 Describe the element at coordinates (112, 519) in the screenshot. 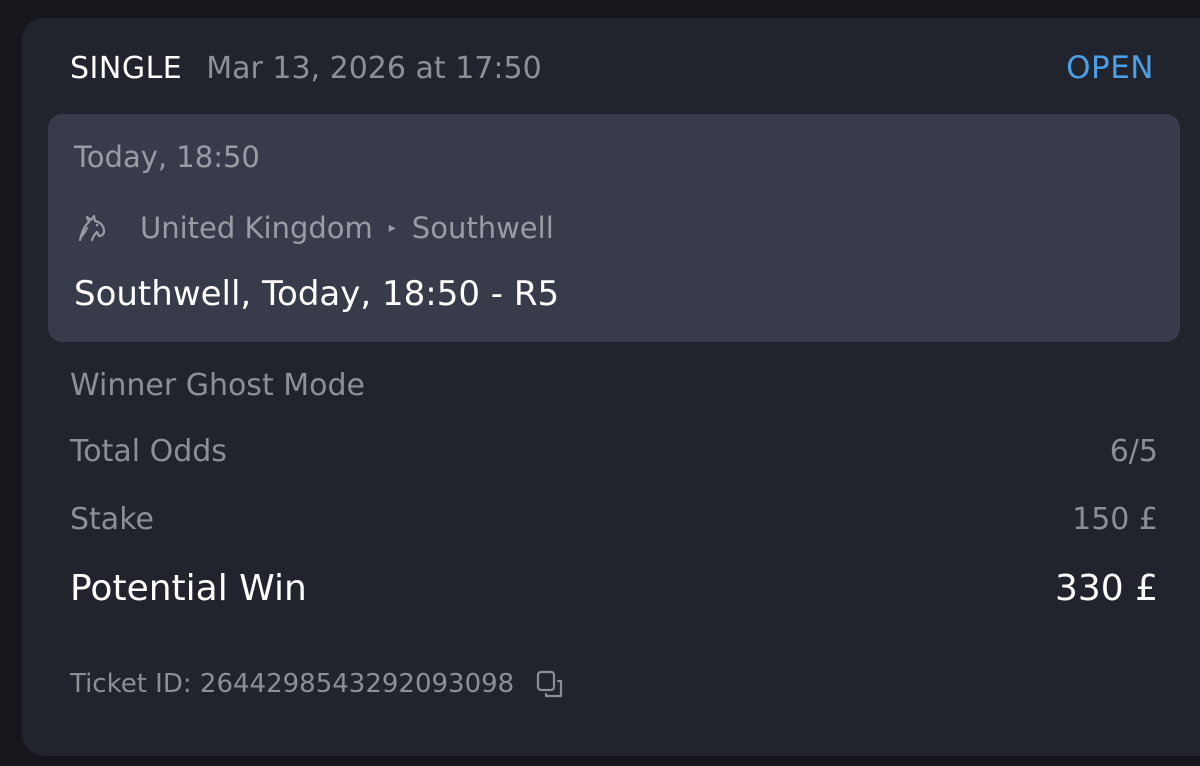

I see `stake-label: Stake` at that location.